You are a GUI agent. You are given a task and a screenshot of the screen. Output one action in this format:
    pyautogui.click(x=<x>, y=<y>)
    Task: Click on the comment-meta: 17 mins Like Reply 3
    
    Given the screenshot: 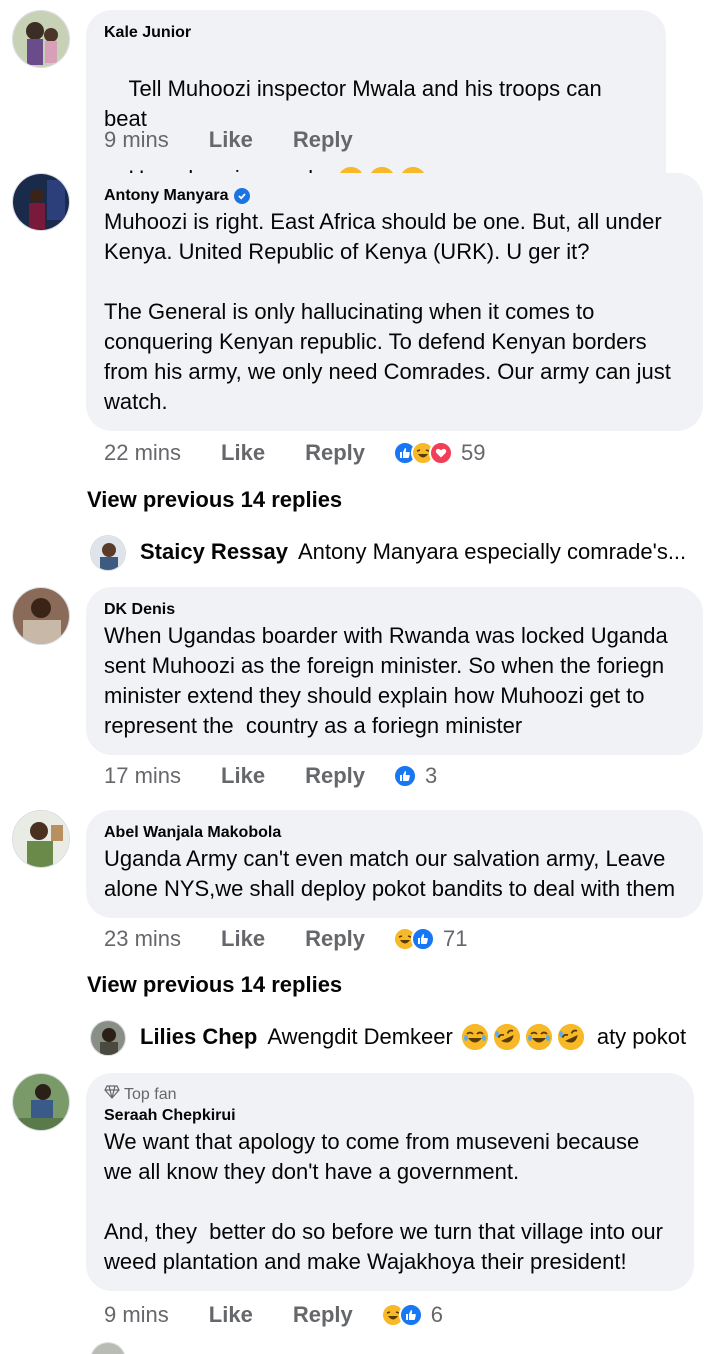 What is the action you would take?
    pyautogui.click(x=270, y=776)
    